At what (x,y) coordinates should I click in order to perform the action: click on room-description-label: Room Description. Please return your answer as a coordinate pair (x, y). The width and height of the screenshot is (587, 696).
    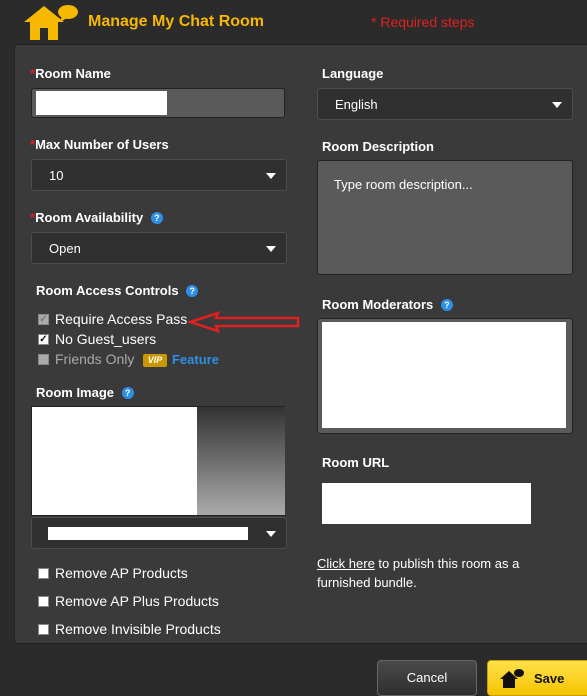
    Looking at the image, I should click on (378, 146).